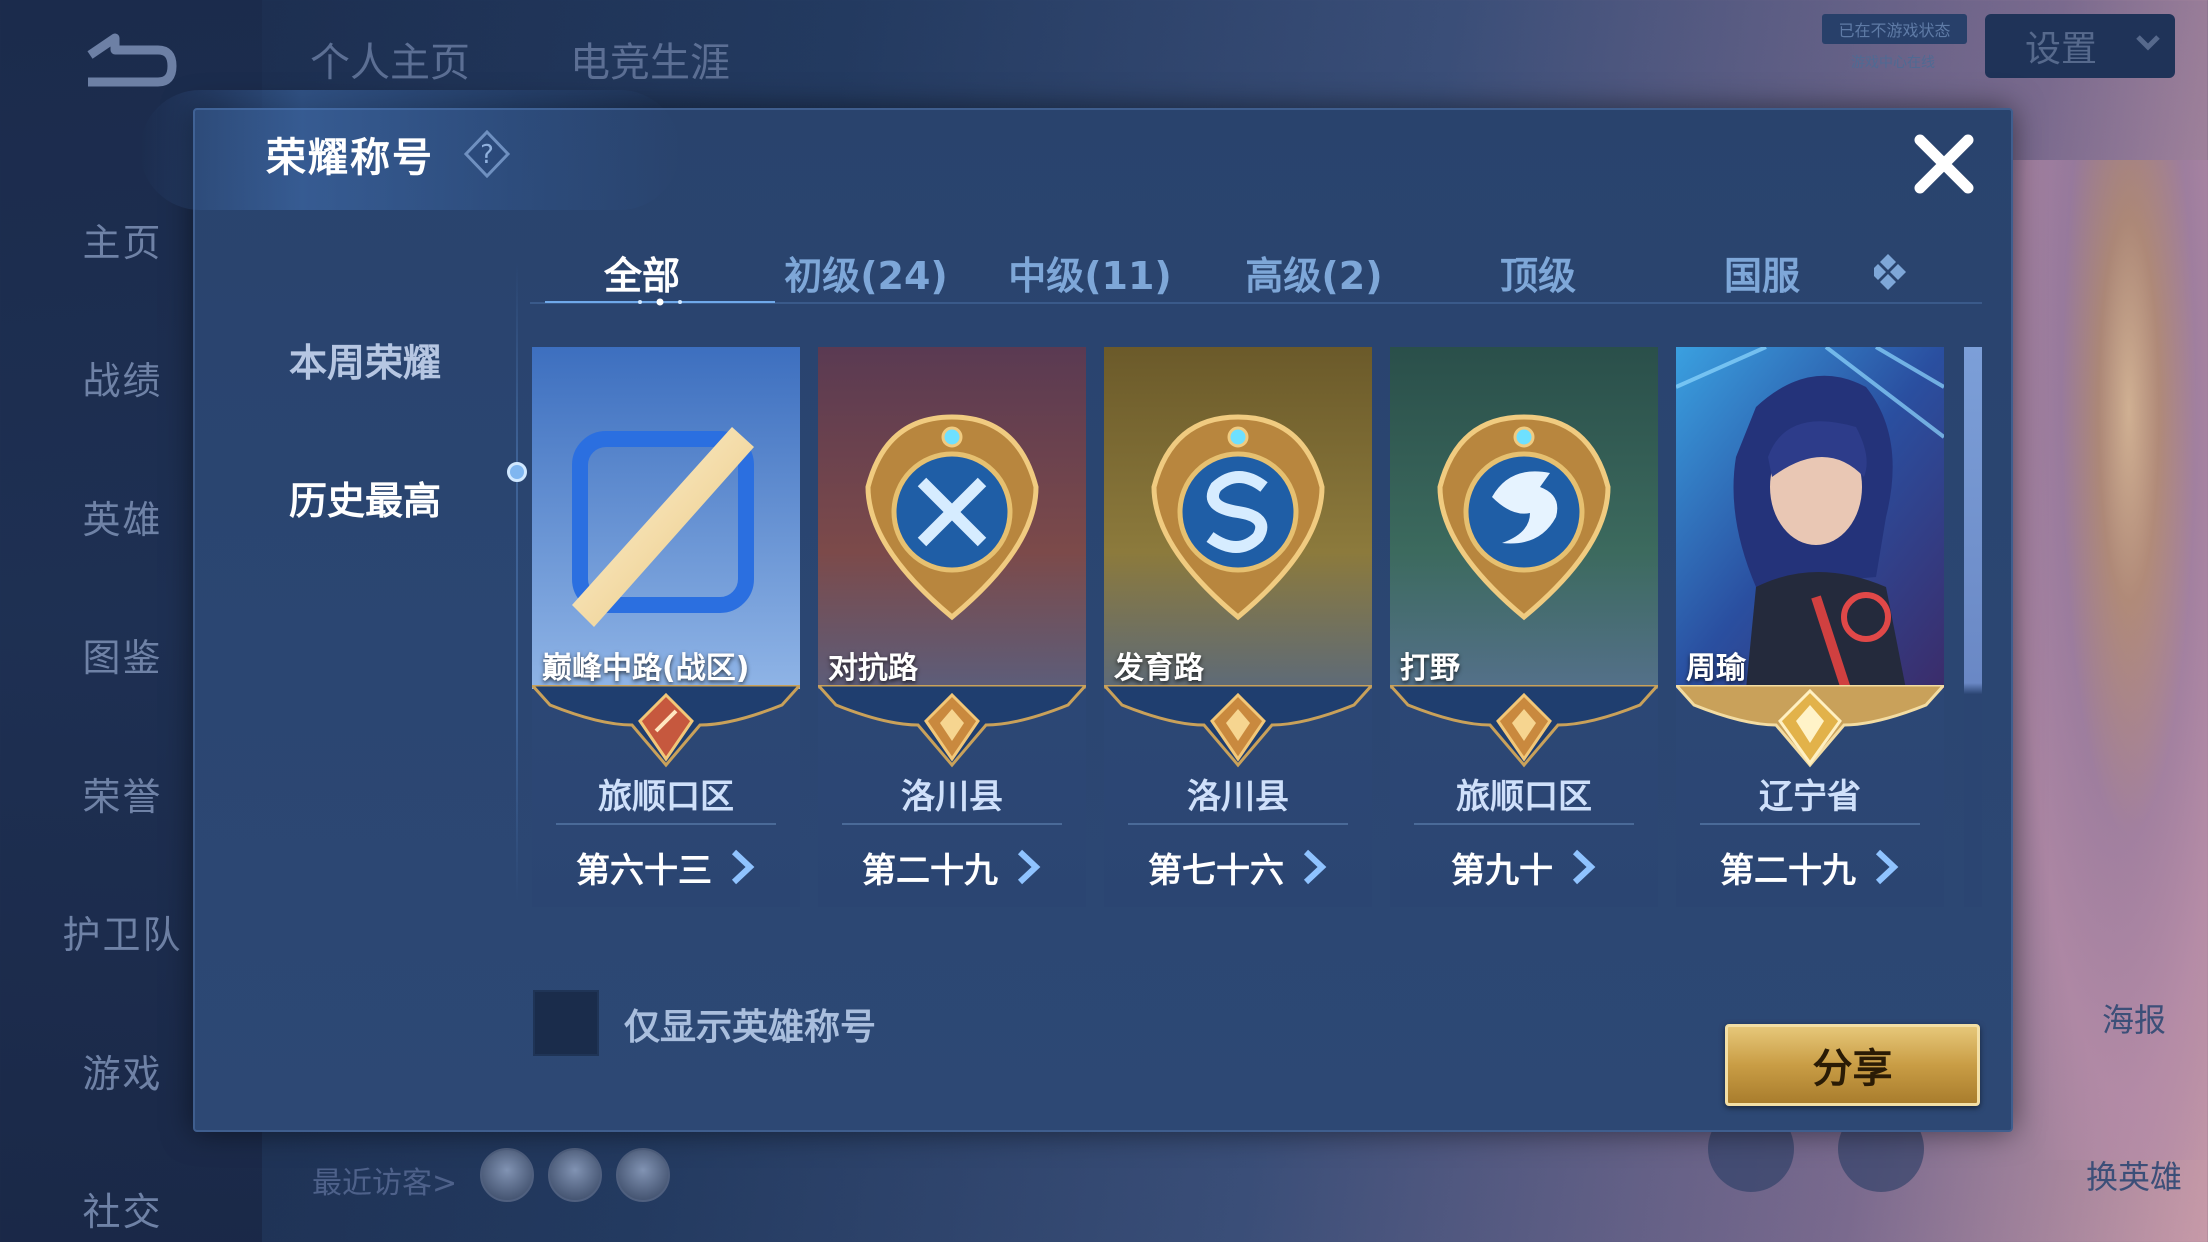  I want to click on help-icon: ?, so click(487, 154).